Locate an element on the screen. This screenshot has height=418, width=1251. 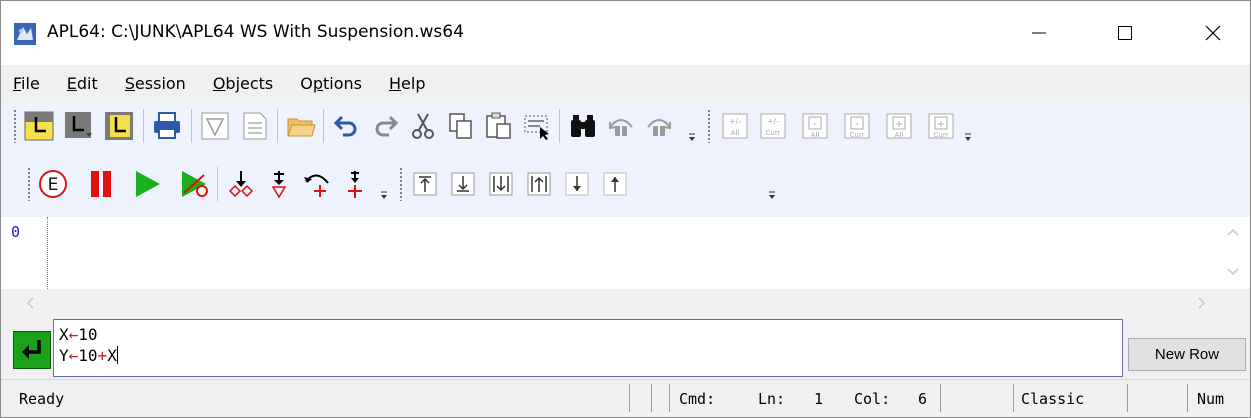
menu-edit-mnemonic: E is located at coordinates (71, 83).